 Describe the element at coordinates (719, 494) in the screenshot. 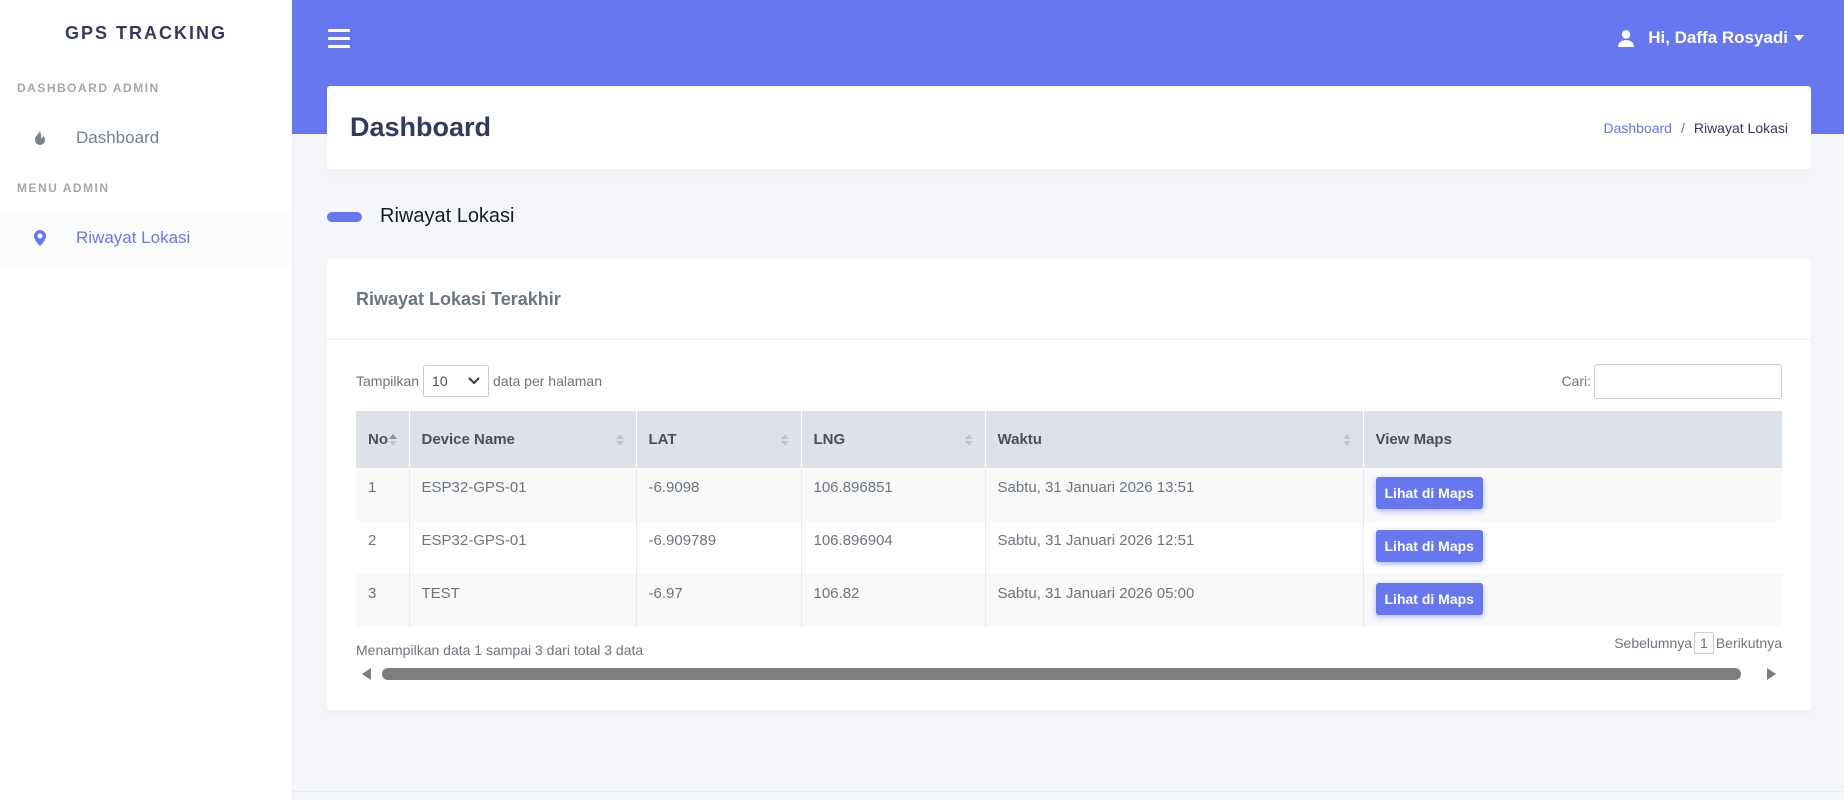

I see `cell-lat: -6.9098` at that location.